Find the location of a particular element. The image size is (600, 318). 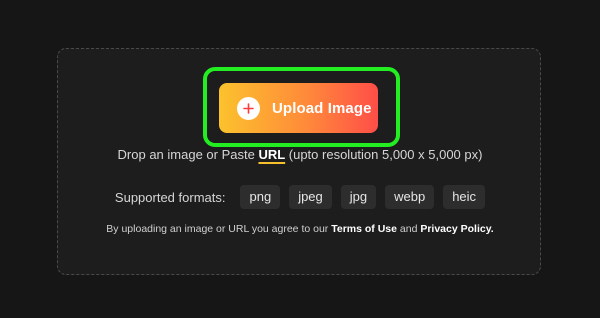

terms-middle-text: and is located at coordinates (408, 229).